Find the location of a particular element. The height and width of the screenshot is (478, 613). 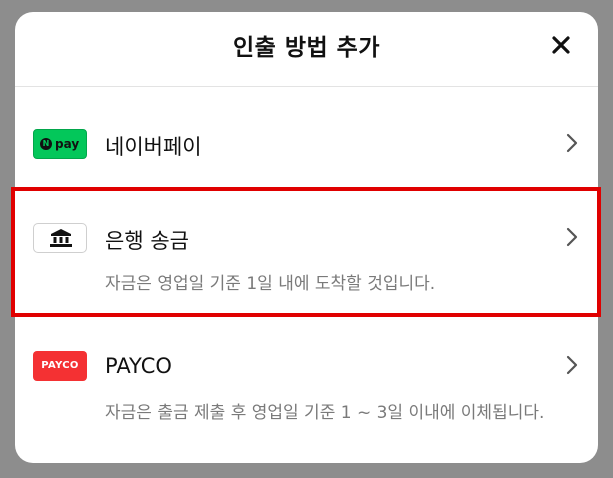

close-icon is located at coordinates (561, 45).